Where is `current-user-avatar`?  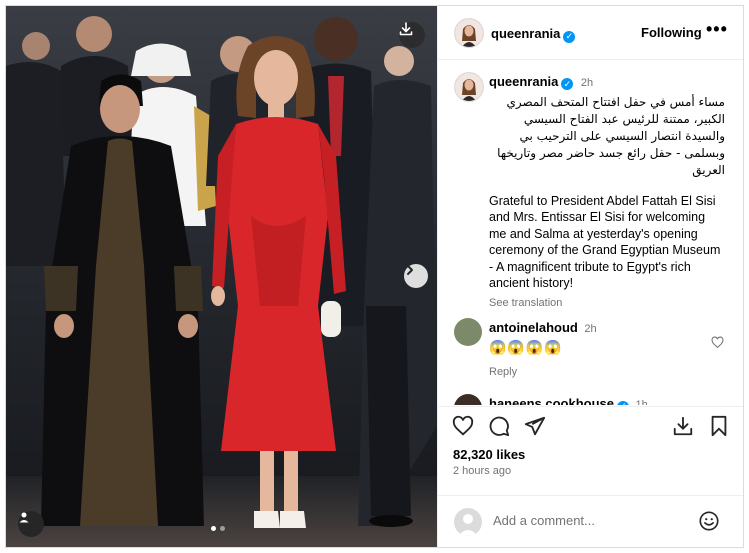
current-user-avatar is located at coordinates (468, 522).